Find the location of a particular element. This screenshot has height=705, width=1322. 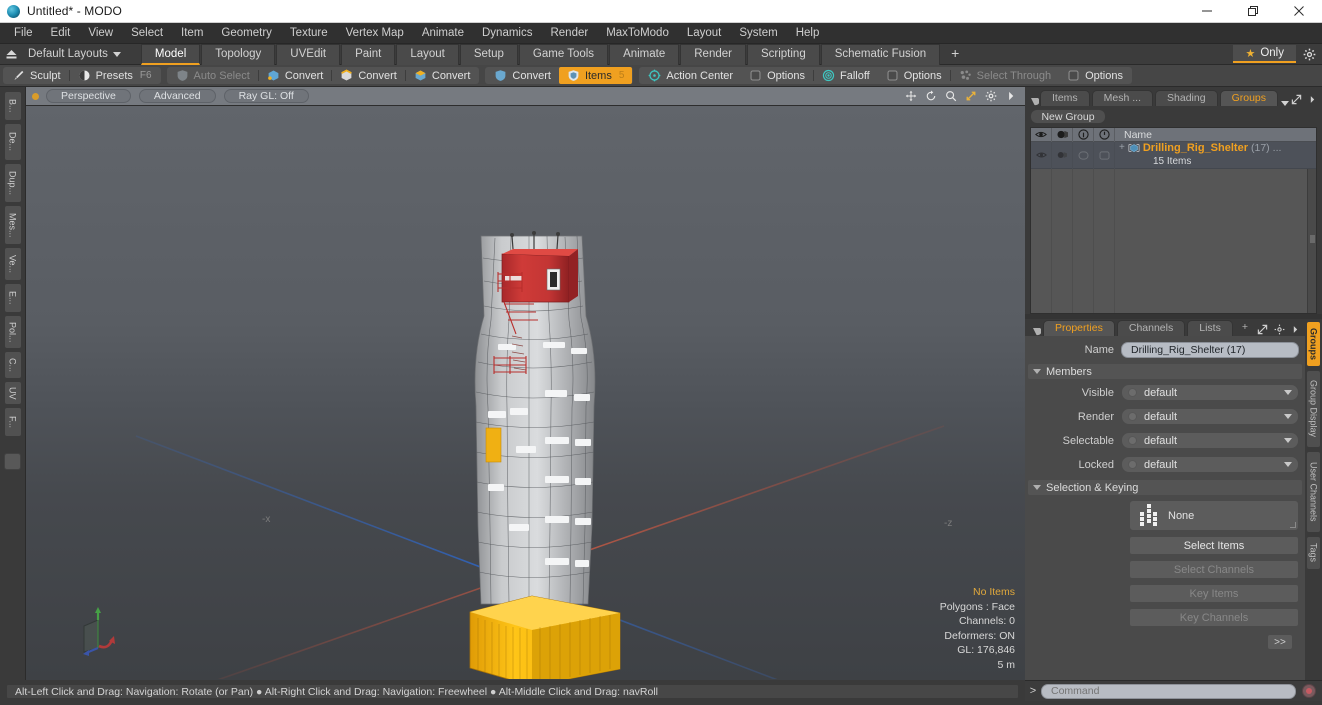

layout-tab-topology: Topology is located at coordinates (238, 54).